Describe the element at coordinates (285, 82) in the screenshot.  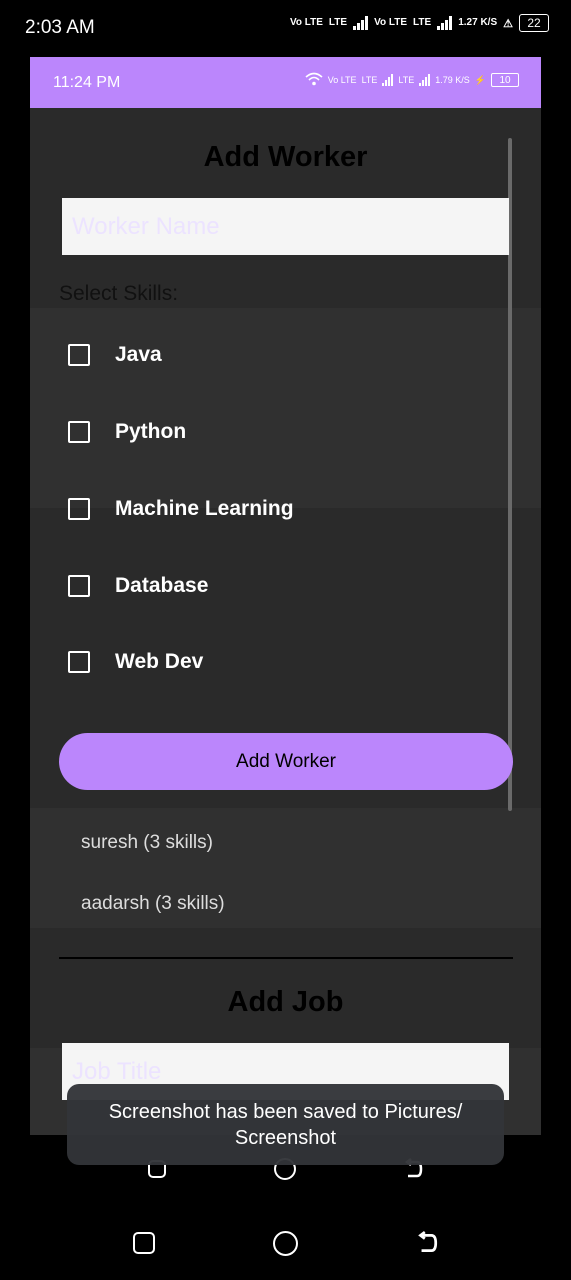
I see `app-status-bar: 11:24 PM Vo LTE LTE LTE 1.79 K/S ⚡ 10` at that location.